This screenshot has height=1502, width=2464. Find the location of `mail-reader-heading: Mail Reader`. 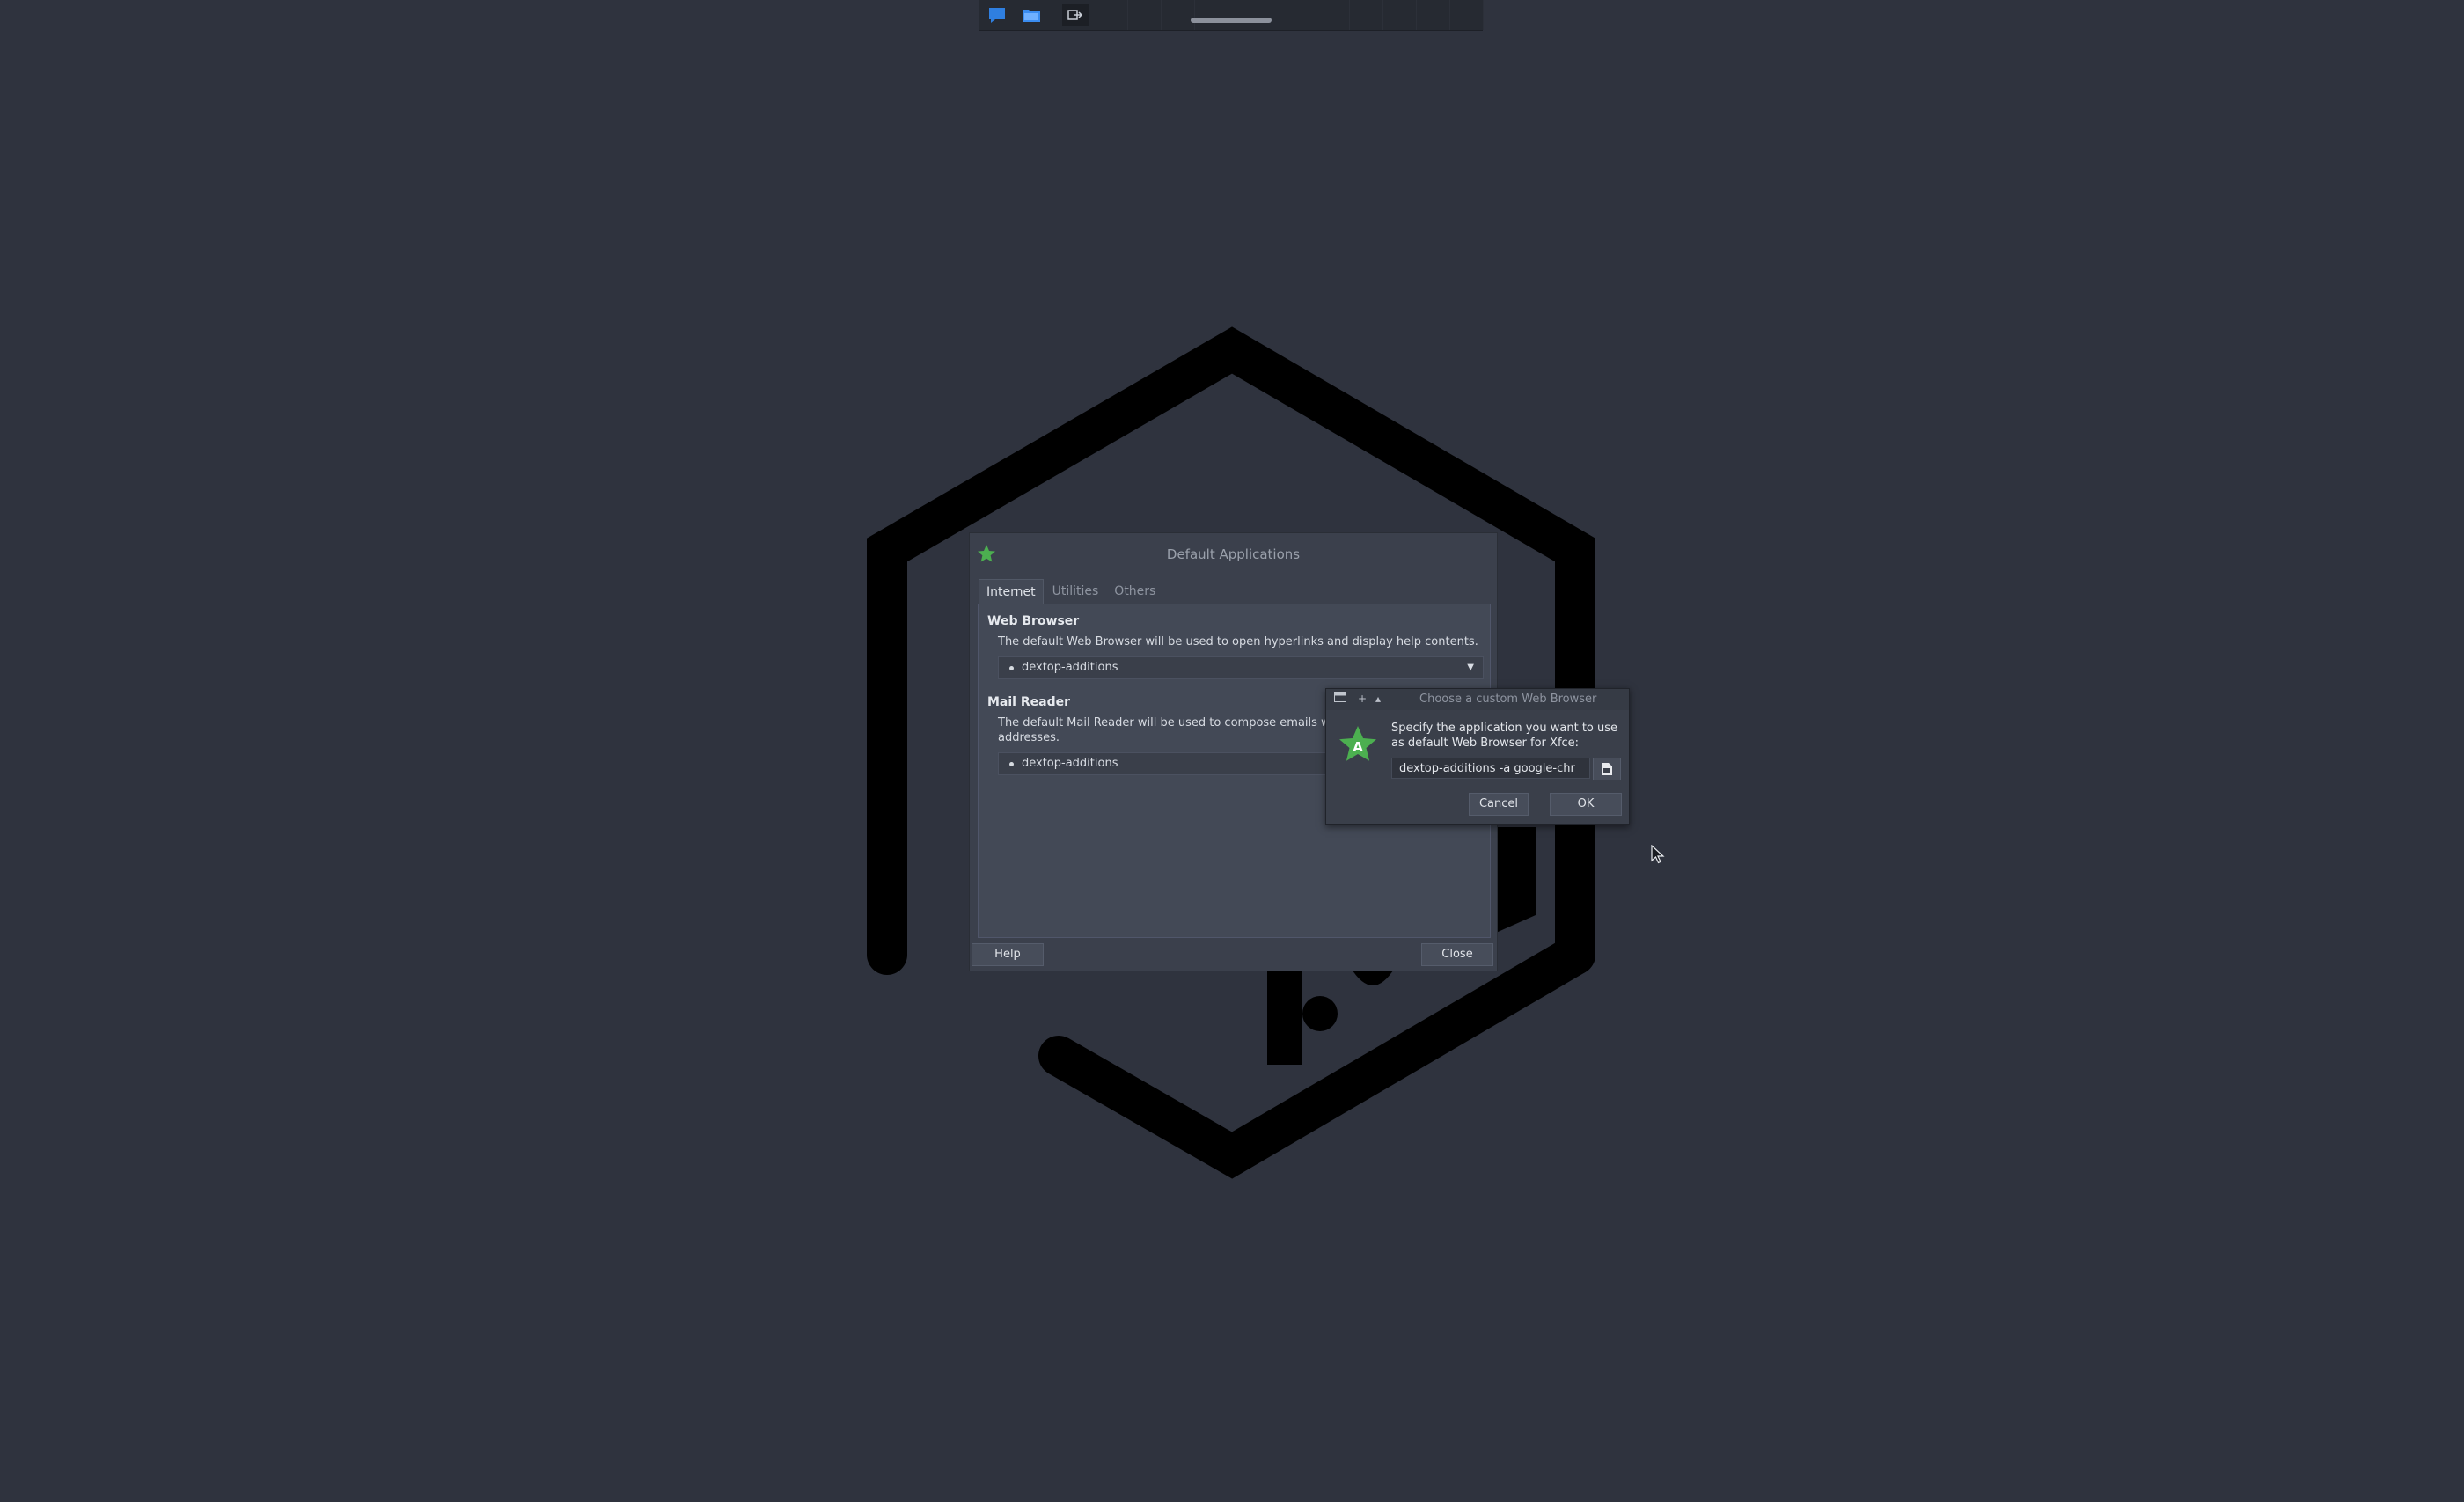

mail-reader-heading: Mail Reader is located at coordinates (1028, 702).